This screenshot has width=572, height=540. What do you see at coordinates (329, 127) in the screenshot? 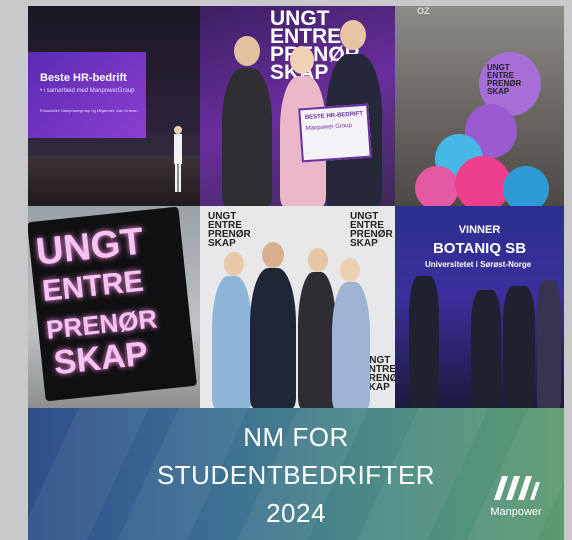
I see `plaque-subtitle: Manpower Group` at bounding box center [329, 127].